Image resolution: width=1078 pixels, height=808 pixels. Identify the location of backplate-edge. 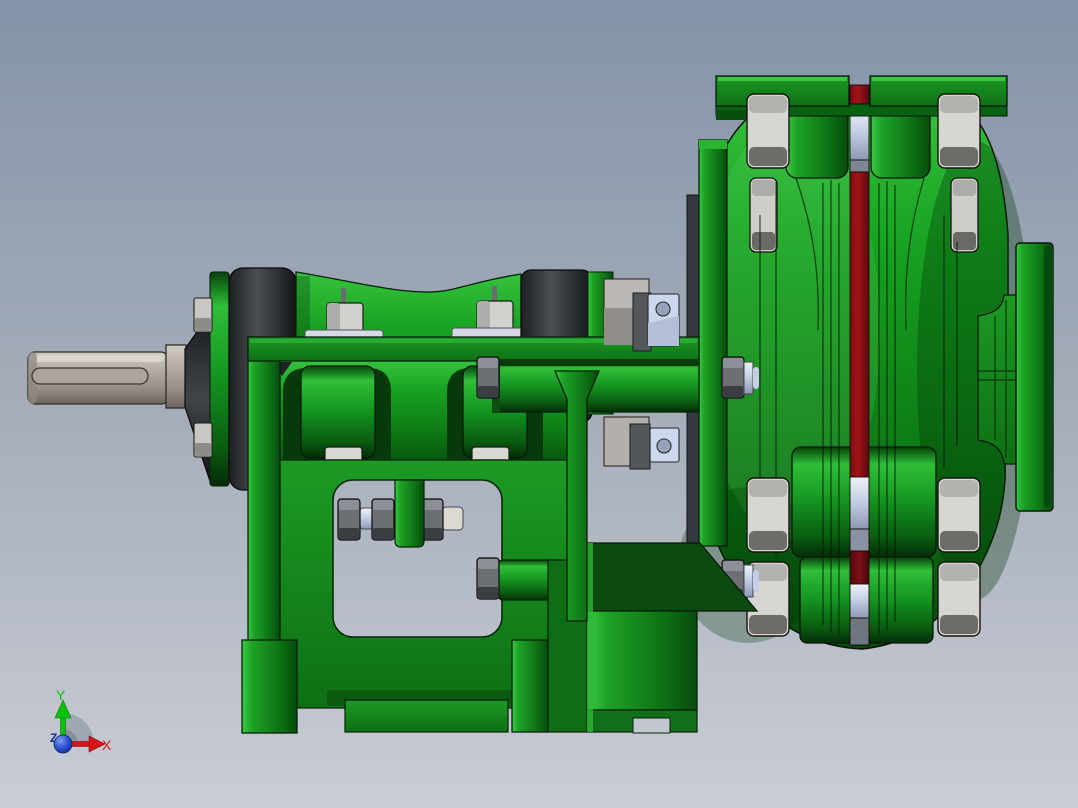
(713, 343).